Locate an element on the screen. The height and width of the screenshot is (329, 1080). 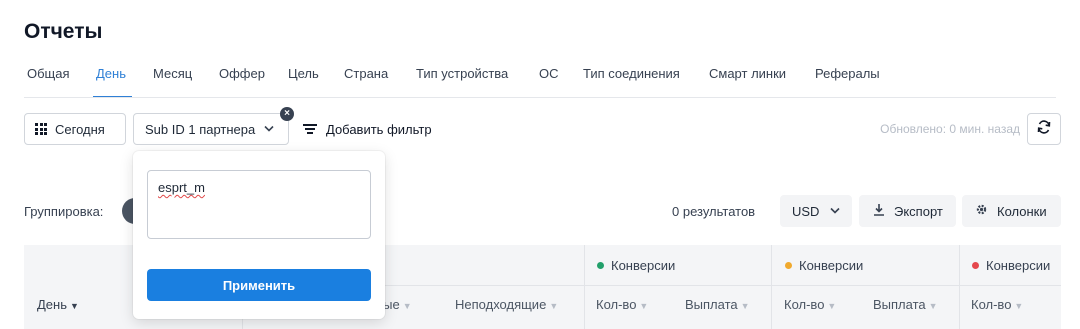
subid-filter-button: Sub ID 1 партнера is located at coordinates (211, 129).